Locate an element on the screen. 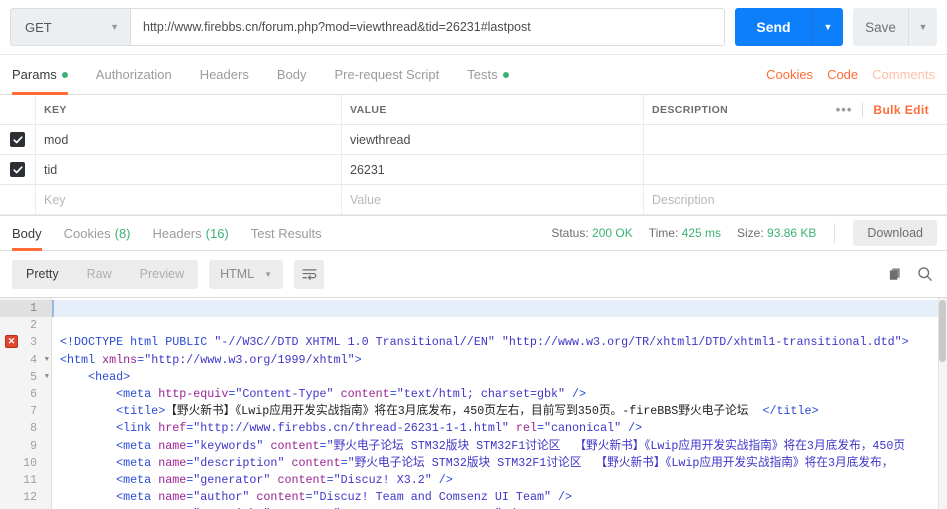  send-options-caret: ▼ is located at coordinates (828, 27).